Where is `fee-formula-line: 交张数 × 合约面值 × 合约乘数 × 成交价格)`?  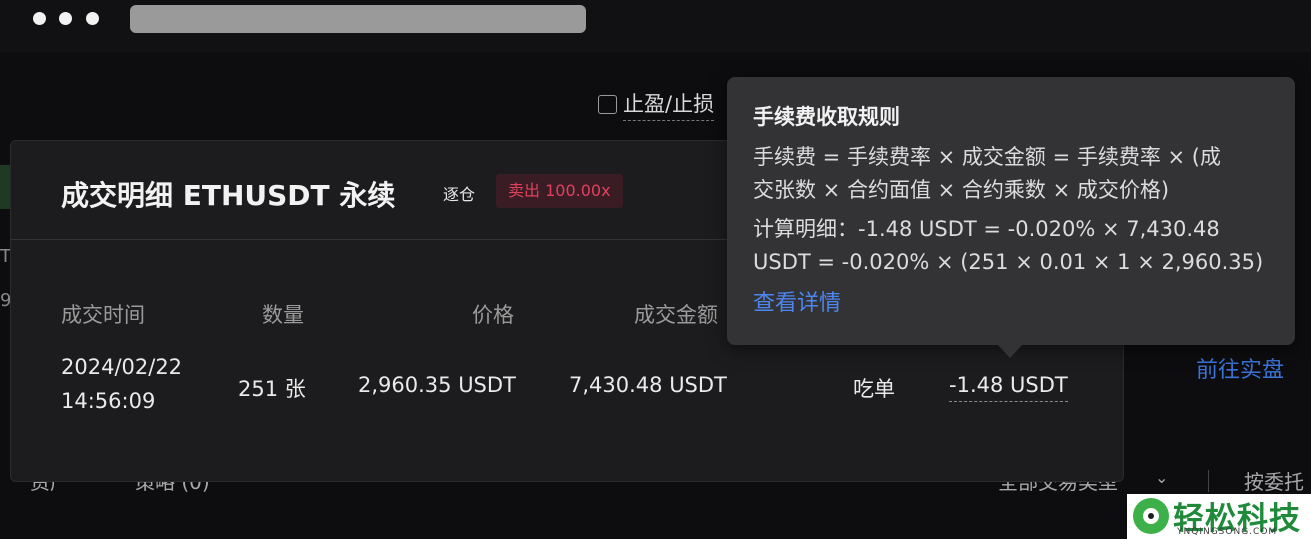 fee-formula-line: 交张数 × 合约面值 × 合约乘数 × 成交价格) is located at coordinates (961, 190).